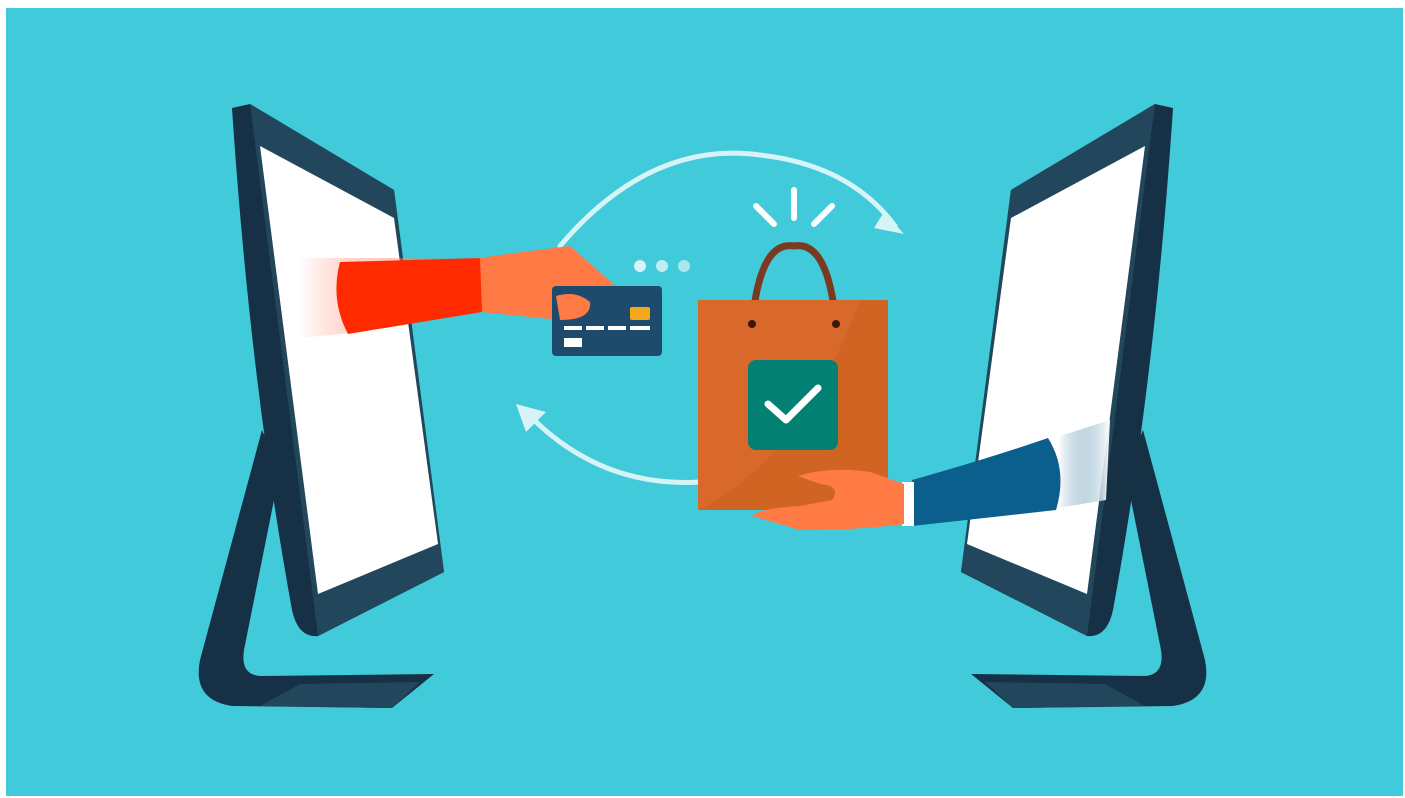 The width and height of the screenshot is (1405, 798). I want to click on card-chip, so click(640, 313).